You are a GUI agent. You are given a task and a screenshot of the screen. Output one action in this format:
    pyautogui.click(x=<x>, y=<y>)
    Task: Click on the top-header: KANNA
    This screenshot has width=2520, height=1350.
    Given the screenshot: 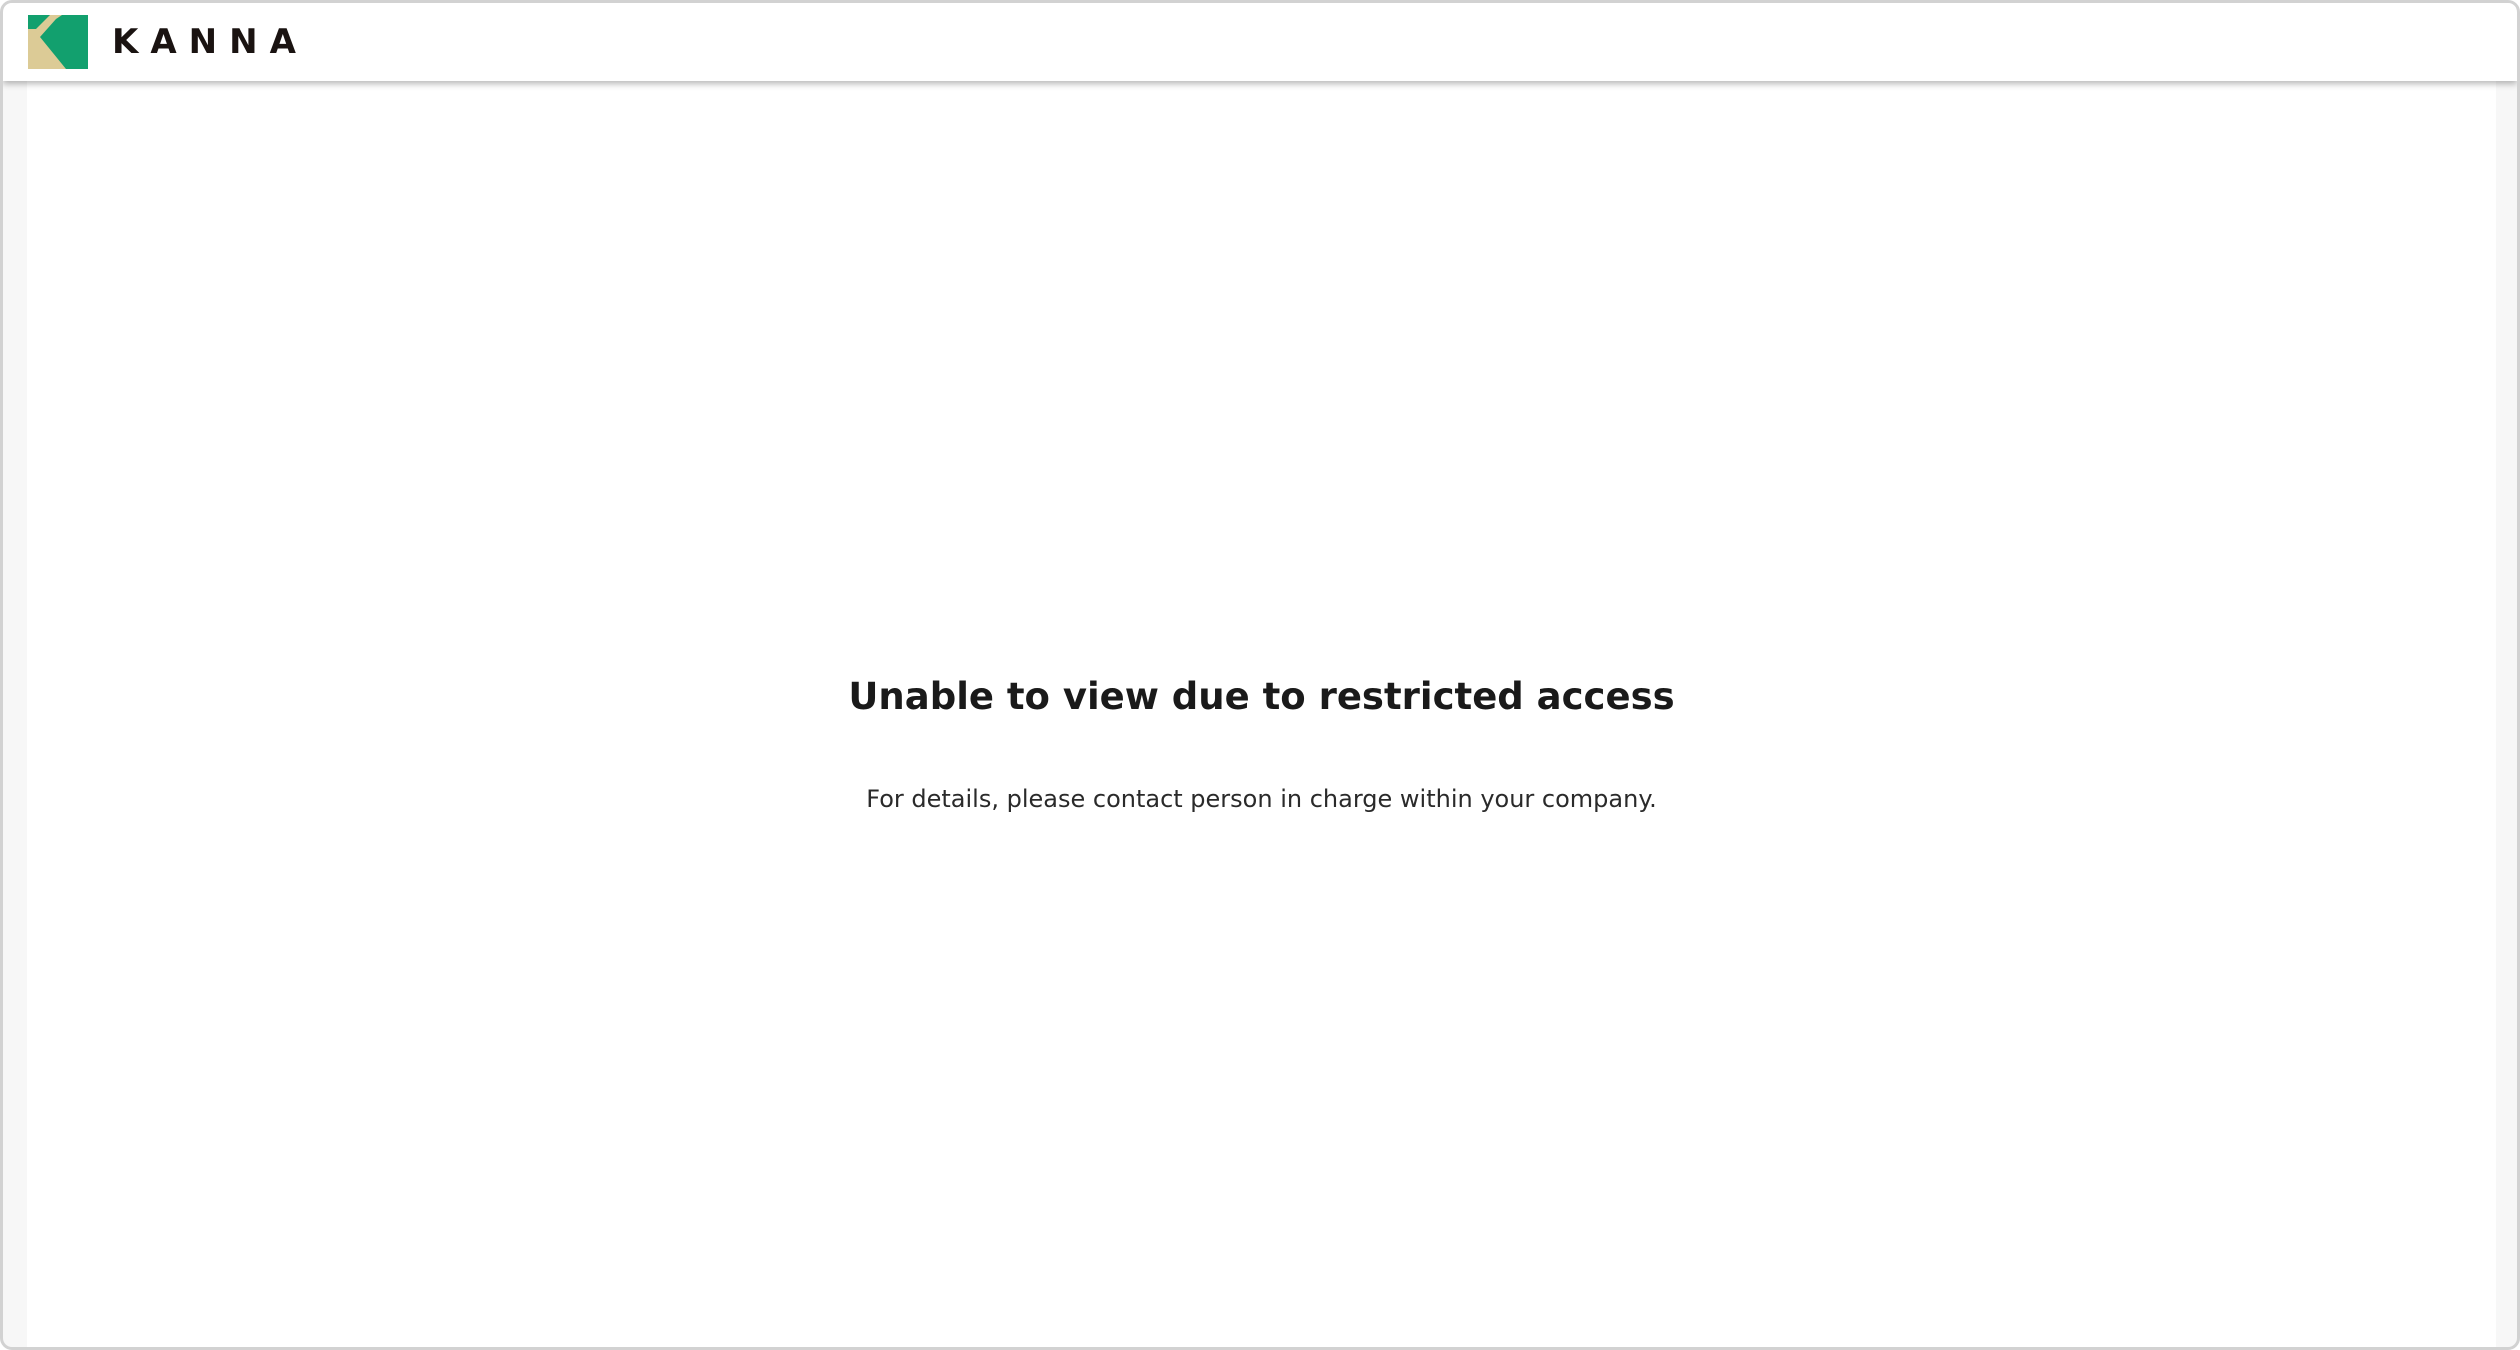 What is the action you would take?
    pyautogui.click(x=1260, y=42)
    